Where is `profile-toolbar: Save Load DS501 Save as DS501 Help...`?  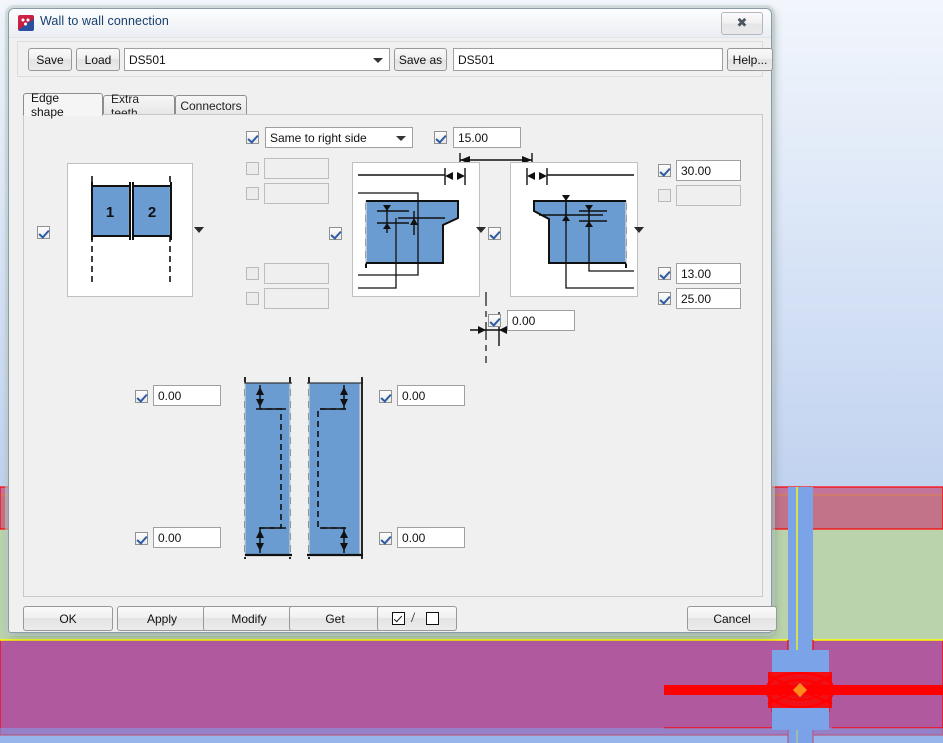
profile-toolbar: Save Load DS501 Save as DS501 Help... is located at coordinates (395, 59).